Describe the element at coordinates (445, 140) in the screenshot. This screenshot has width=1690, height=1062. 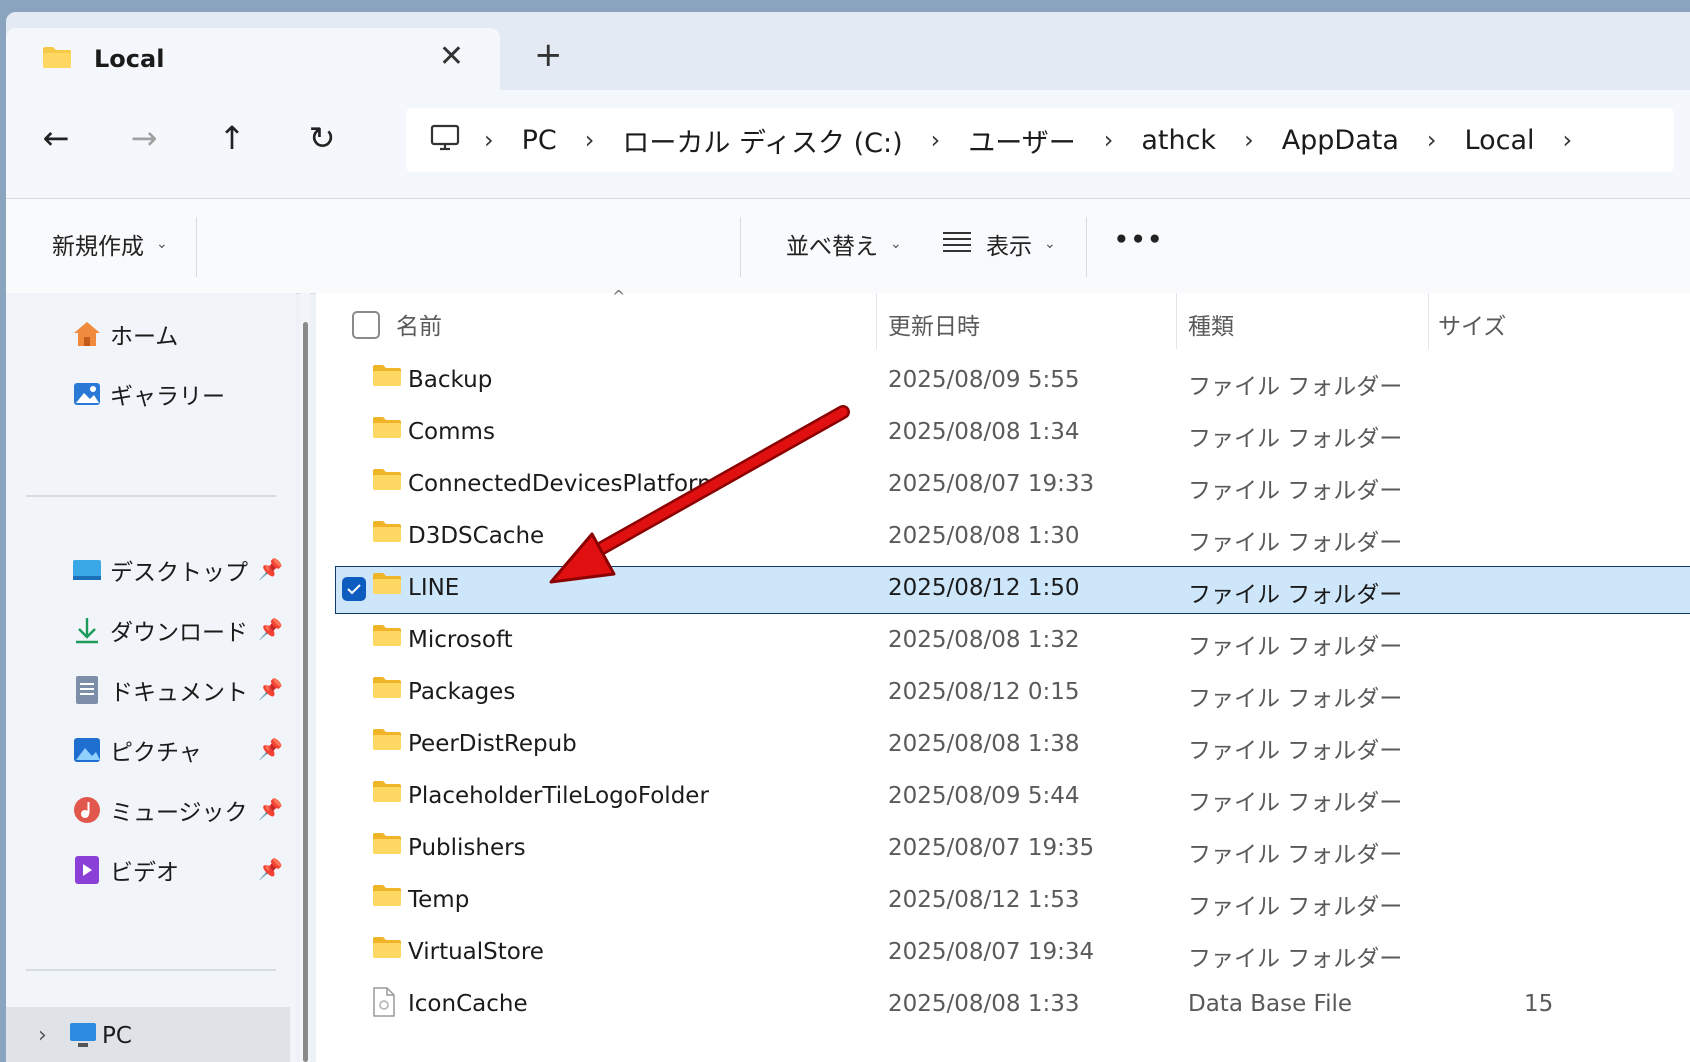
I see `monitor-icon` at that location.